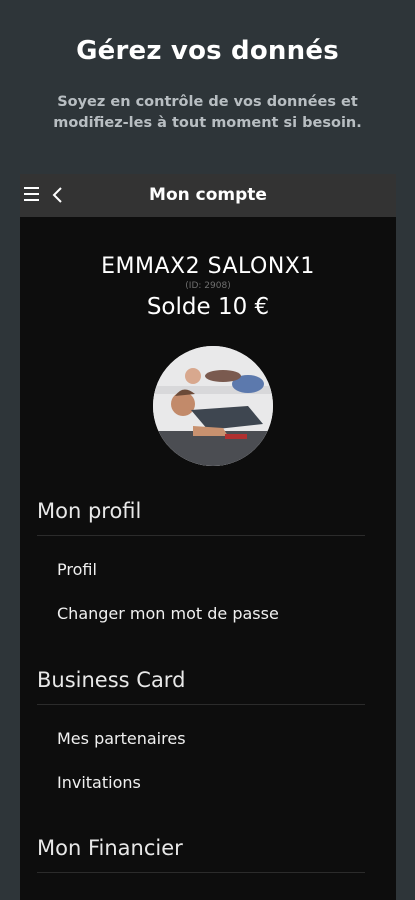 This screenshot has width=415, height=900. Describe the element at coordinates (110, 848) in the screenshot. I see `section-mon-financier: Mon Financier` at that location.